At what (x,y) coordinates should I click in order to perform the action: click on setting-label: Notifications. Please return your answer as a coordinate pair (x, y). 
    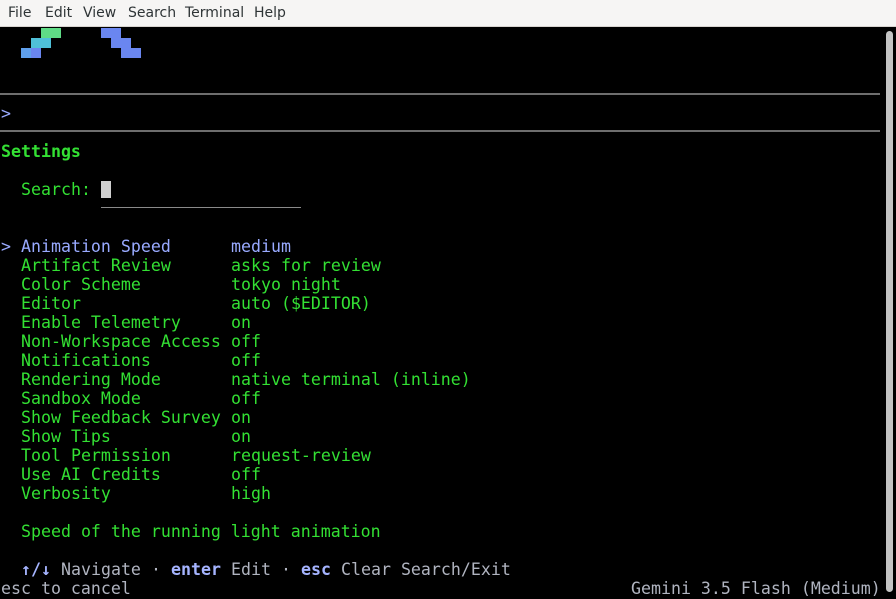
    Looking at the image, I should click on (86, 360).